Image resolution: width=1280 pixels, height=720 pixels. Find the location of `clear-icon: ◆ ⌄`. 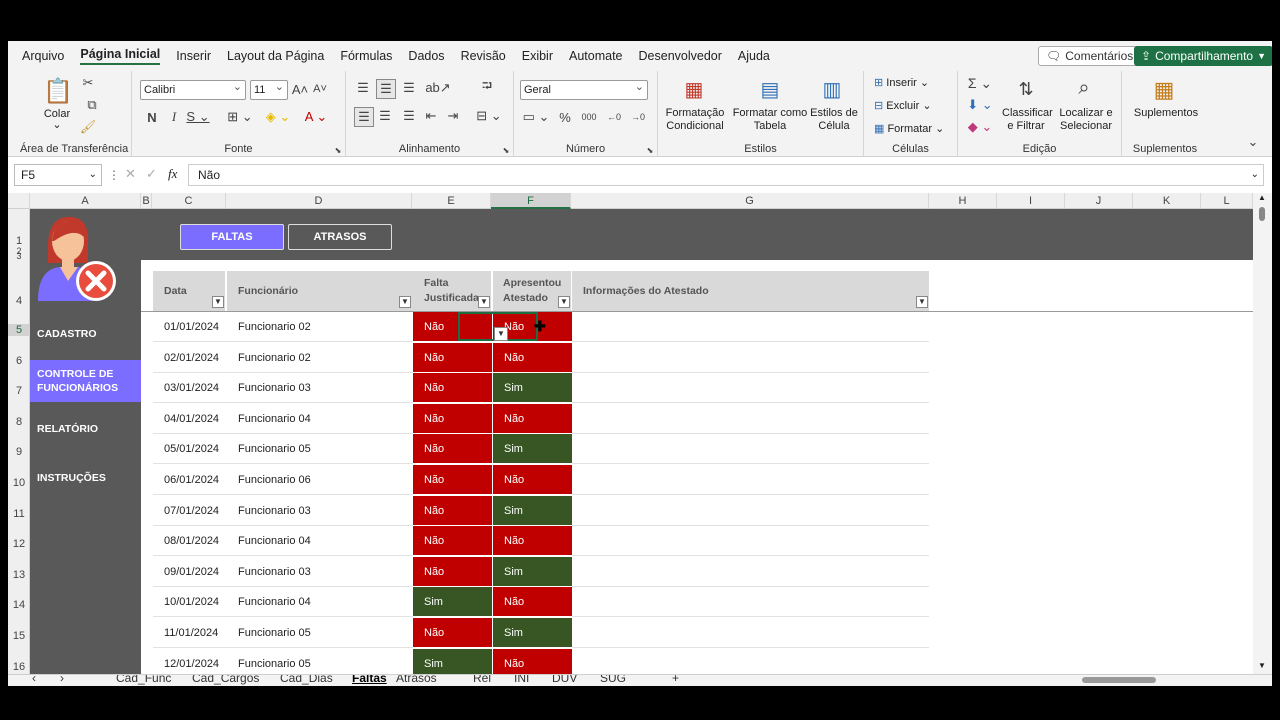

clear-icon: ◆ ⌄ is located at coordinates (980, 127).